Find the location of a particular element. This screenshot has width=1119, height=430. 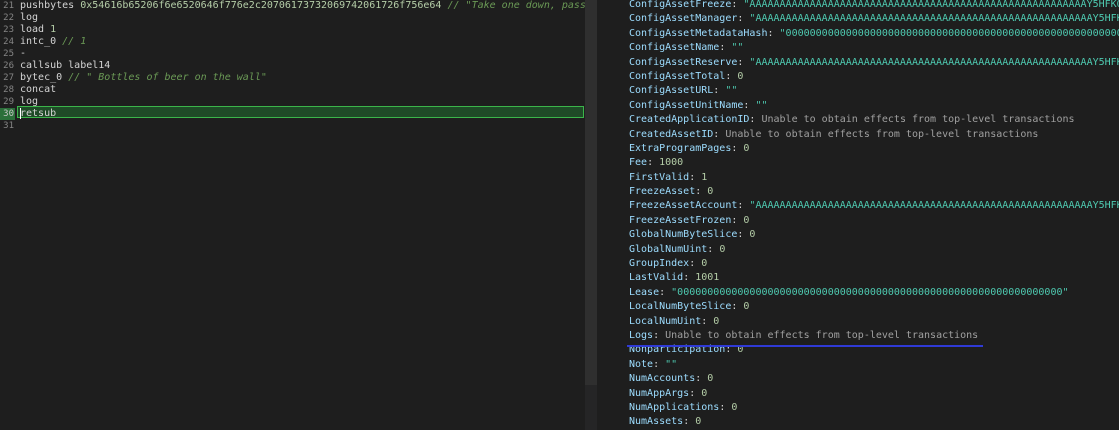

field-row: LocalNumByteSlice: 0 is located at coordinates (874, 307).